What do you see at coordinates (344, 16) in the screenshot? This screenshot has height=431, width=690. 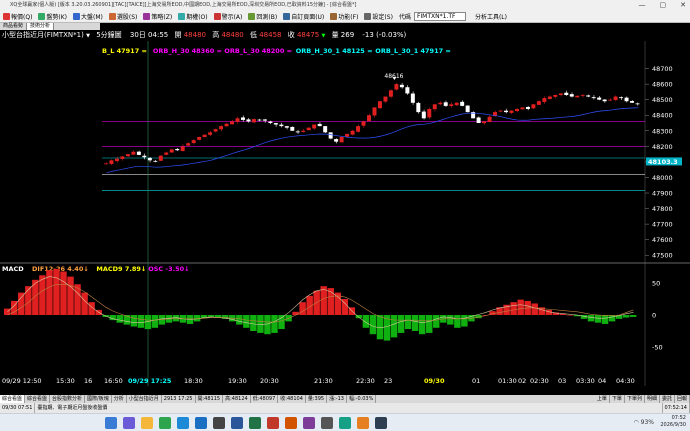 I see `menu-item-9: 功能(F)` at bounding box center [344, 16].